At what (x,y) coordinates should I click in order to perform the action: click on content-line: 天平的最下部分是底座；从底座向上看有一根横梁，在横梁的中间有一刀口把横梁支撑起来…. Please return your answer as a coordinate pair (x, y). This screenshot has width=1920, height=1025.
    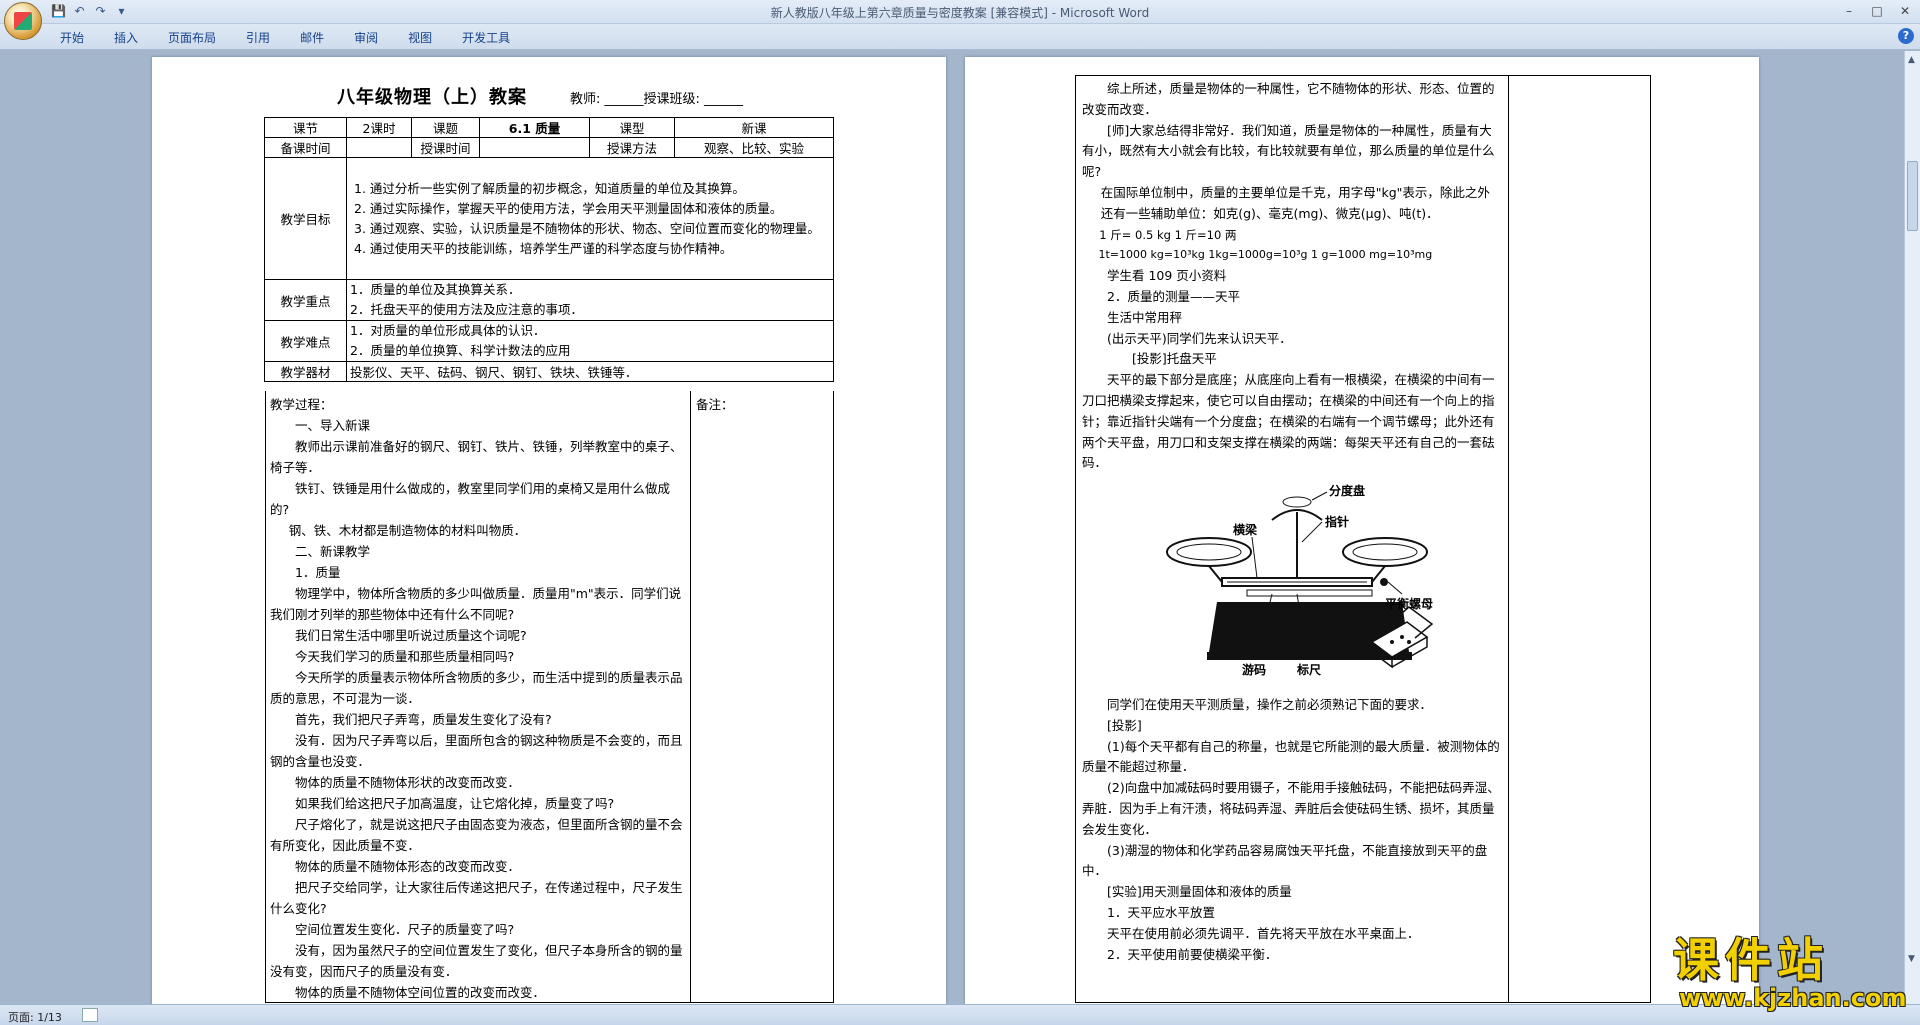
    Looking at the image, I should click on (1288, 421).